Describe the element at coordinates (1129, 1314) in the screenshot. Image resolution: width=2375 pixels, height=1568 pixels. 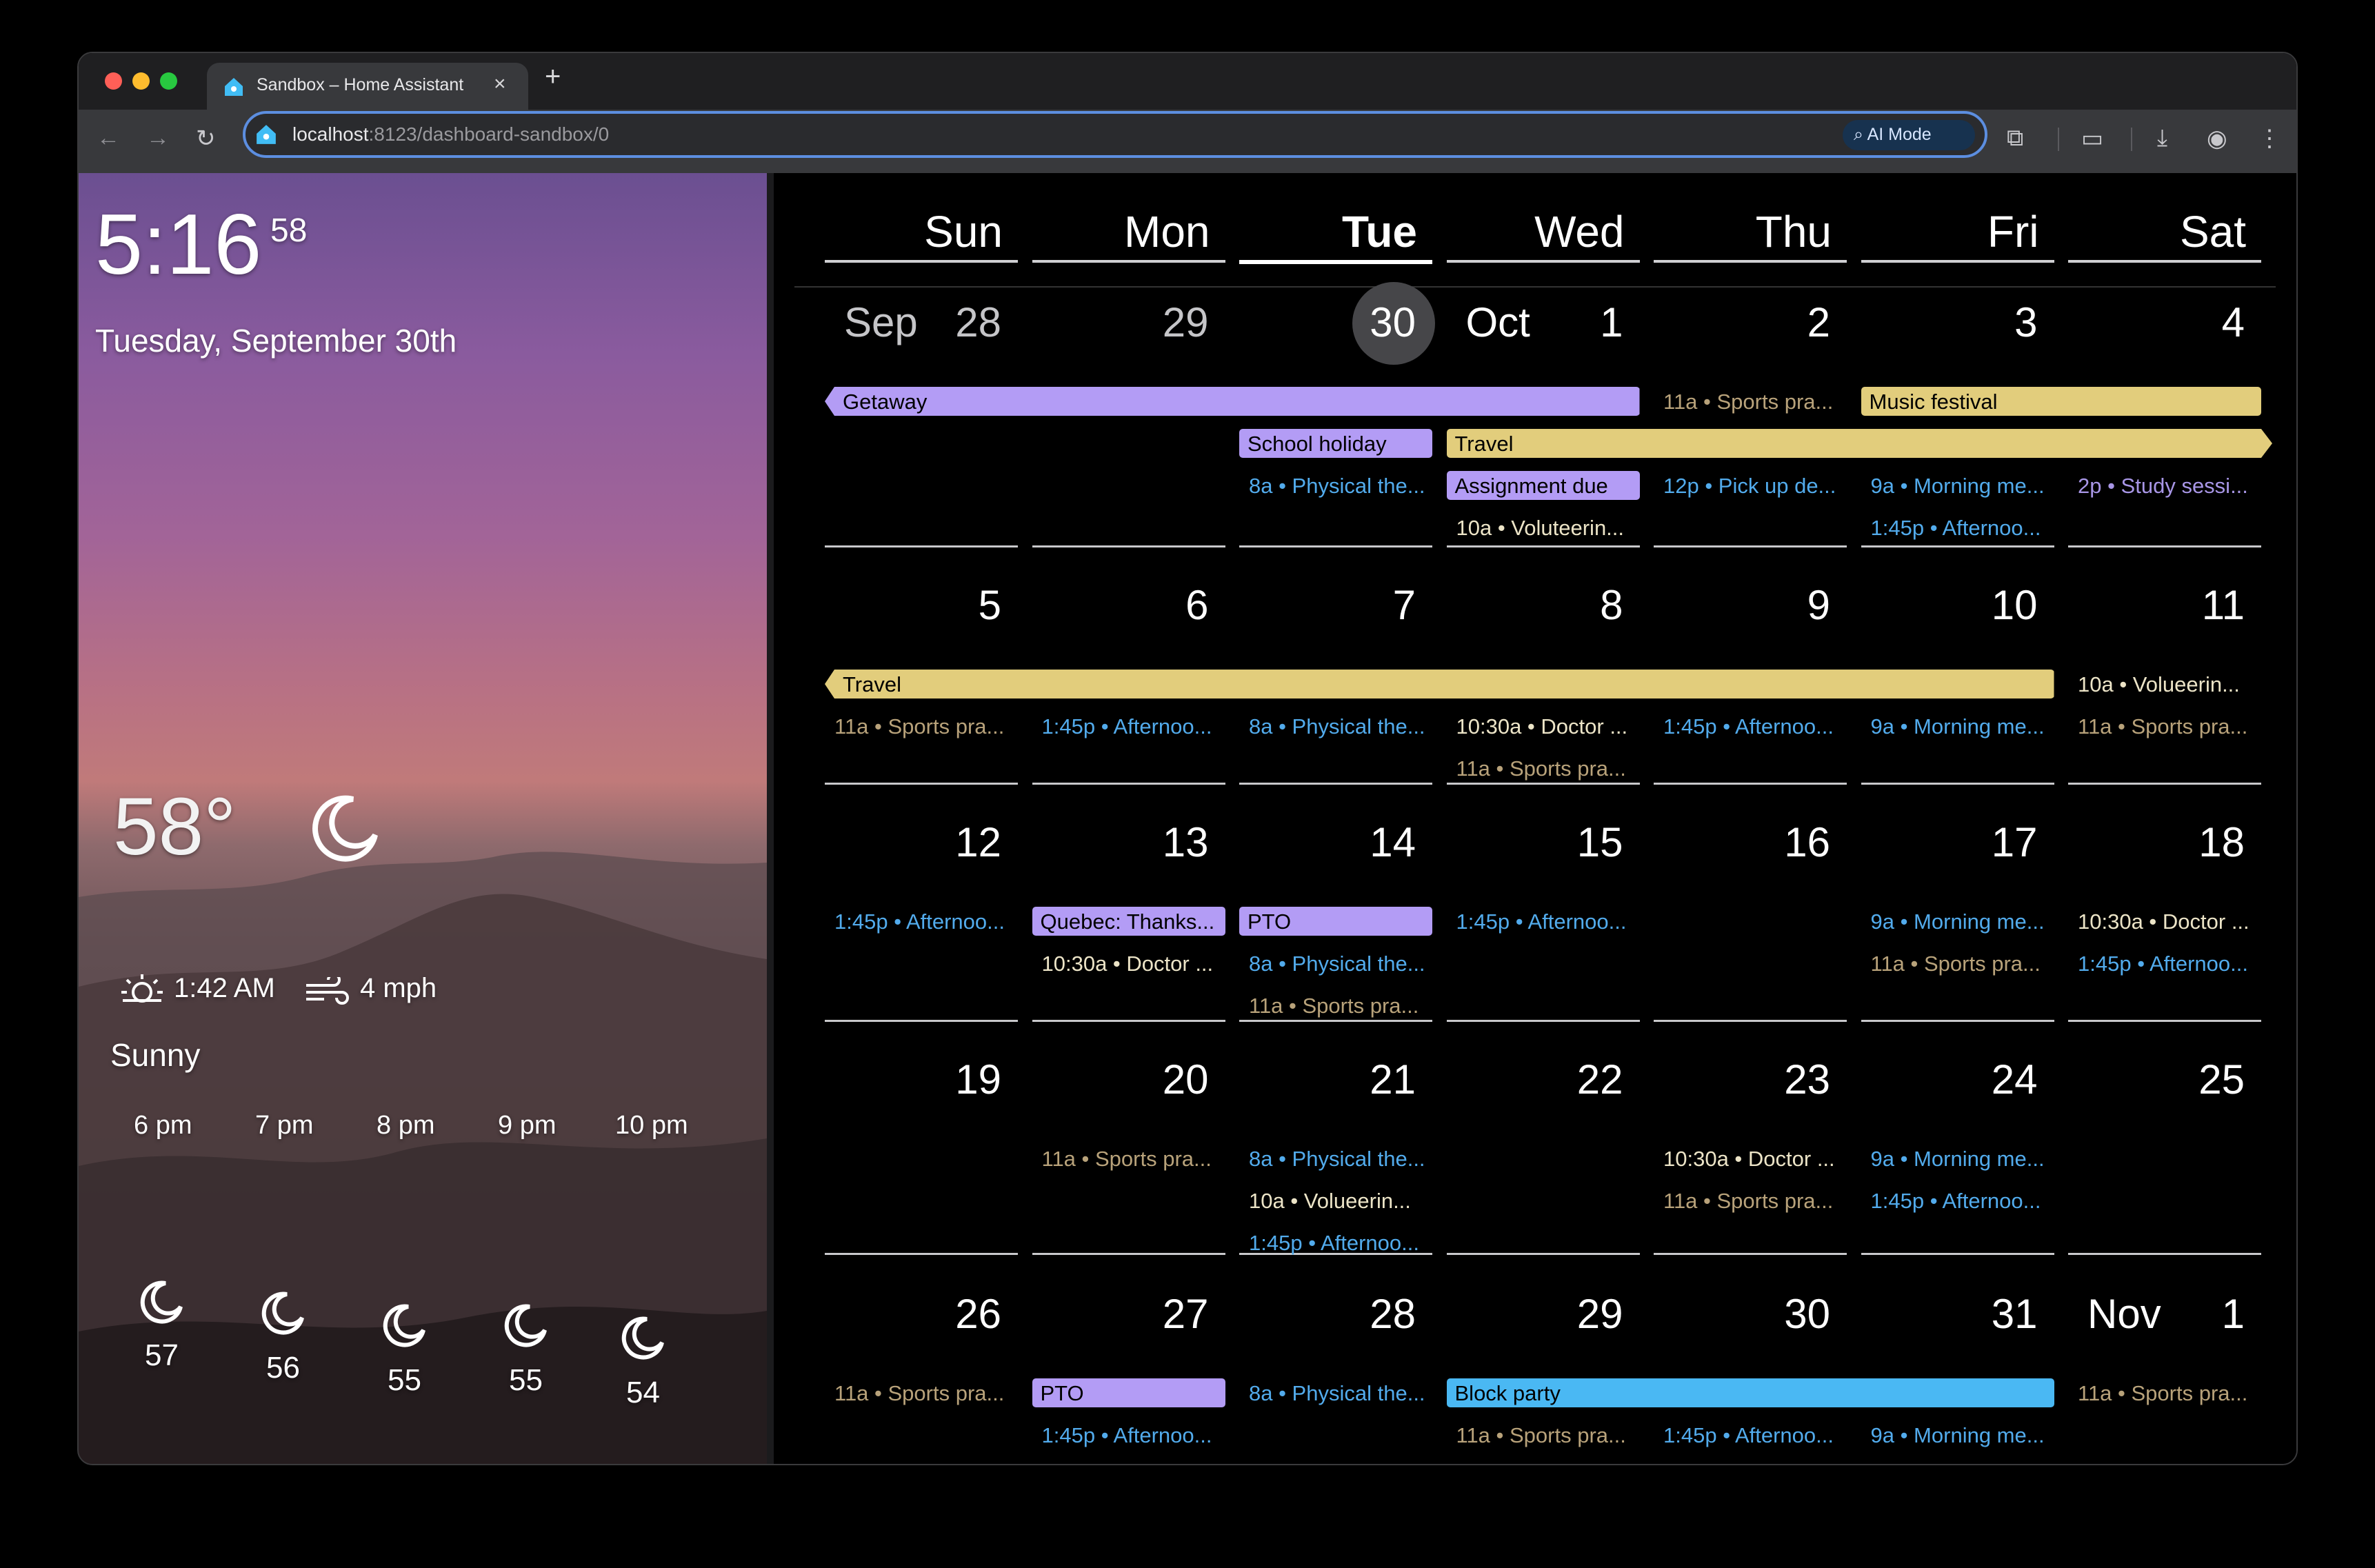
I see `day-cell-number: 27` at that location.